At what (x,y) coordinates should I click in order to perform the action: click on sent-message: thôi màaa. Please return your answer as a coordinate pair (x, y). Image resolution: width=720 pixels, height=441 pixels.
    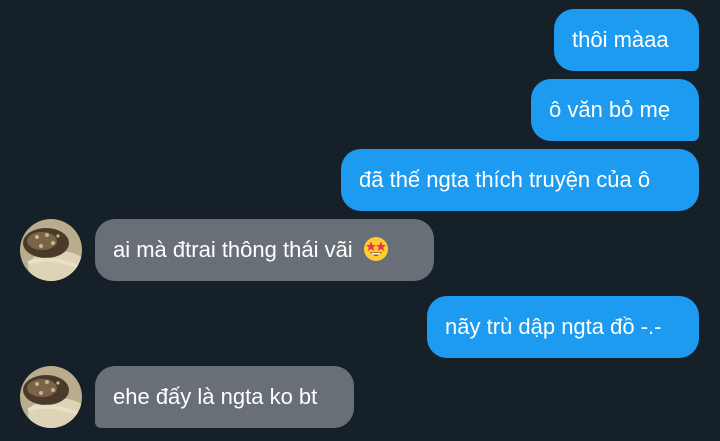
    Looking at the image, I should click on (626, 40).